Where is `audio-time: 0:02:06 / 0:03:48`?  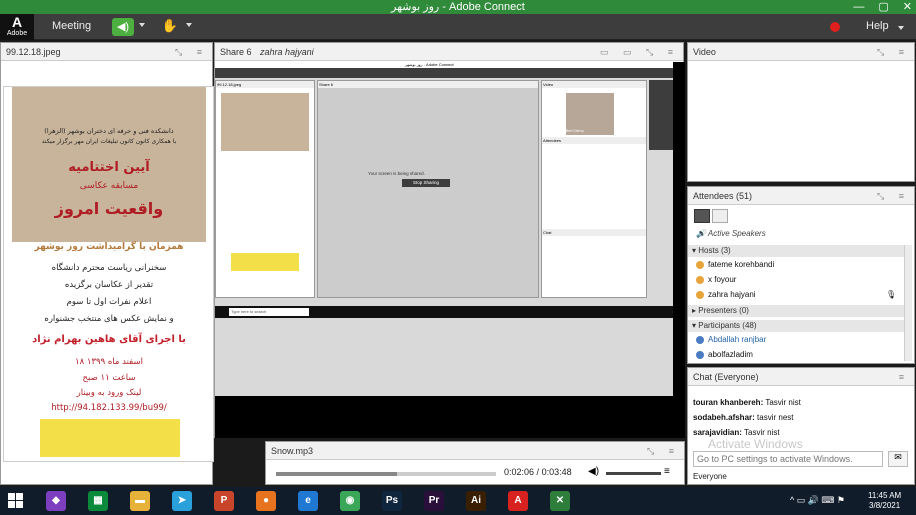
audio-time: 0:02:06 / 0:03:48 is located at coordinates (538, 472).